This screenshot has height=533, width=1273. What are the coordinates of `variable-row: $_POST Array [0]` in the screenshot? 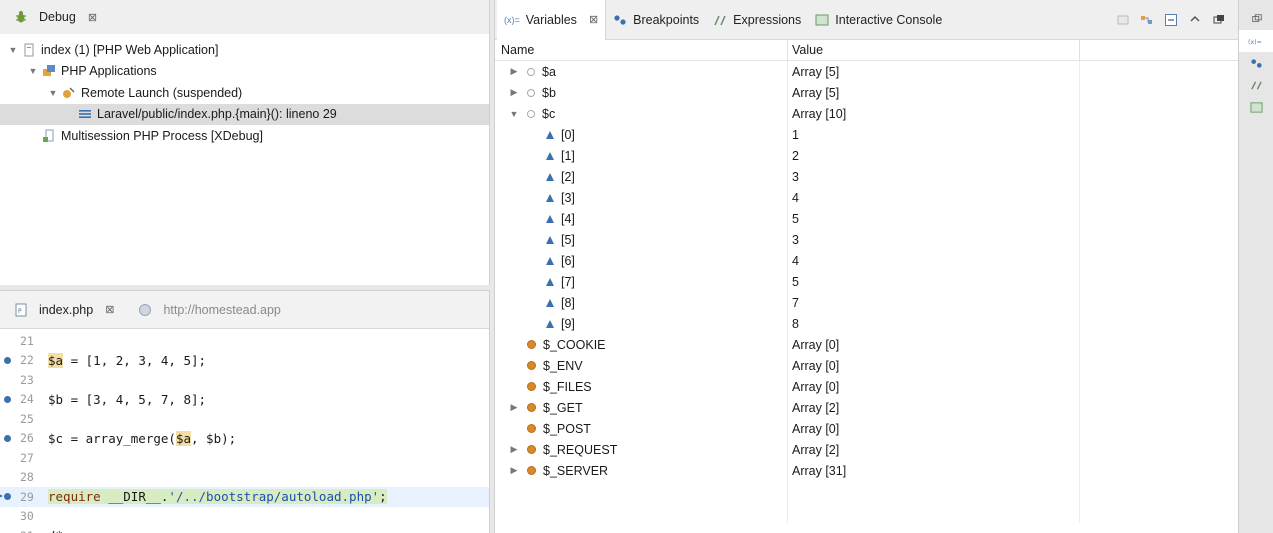 It's located at (866, 428).